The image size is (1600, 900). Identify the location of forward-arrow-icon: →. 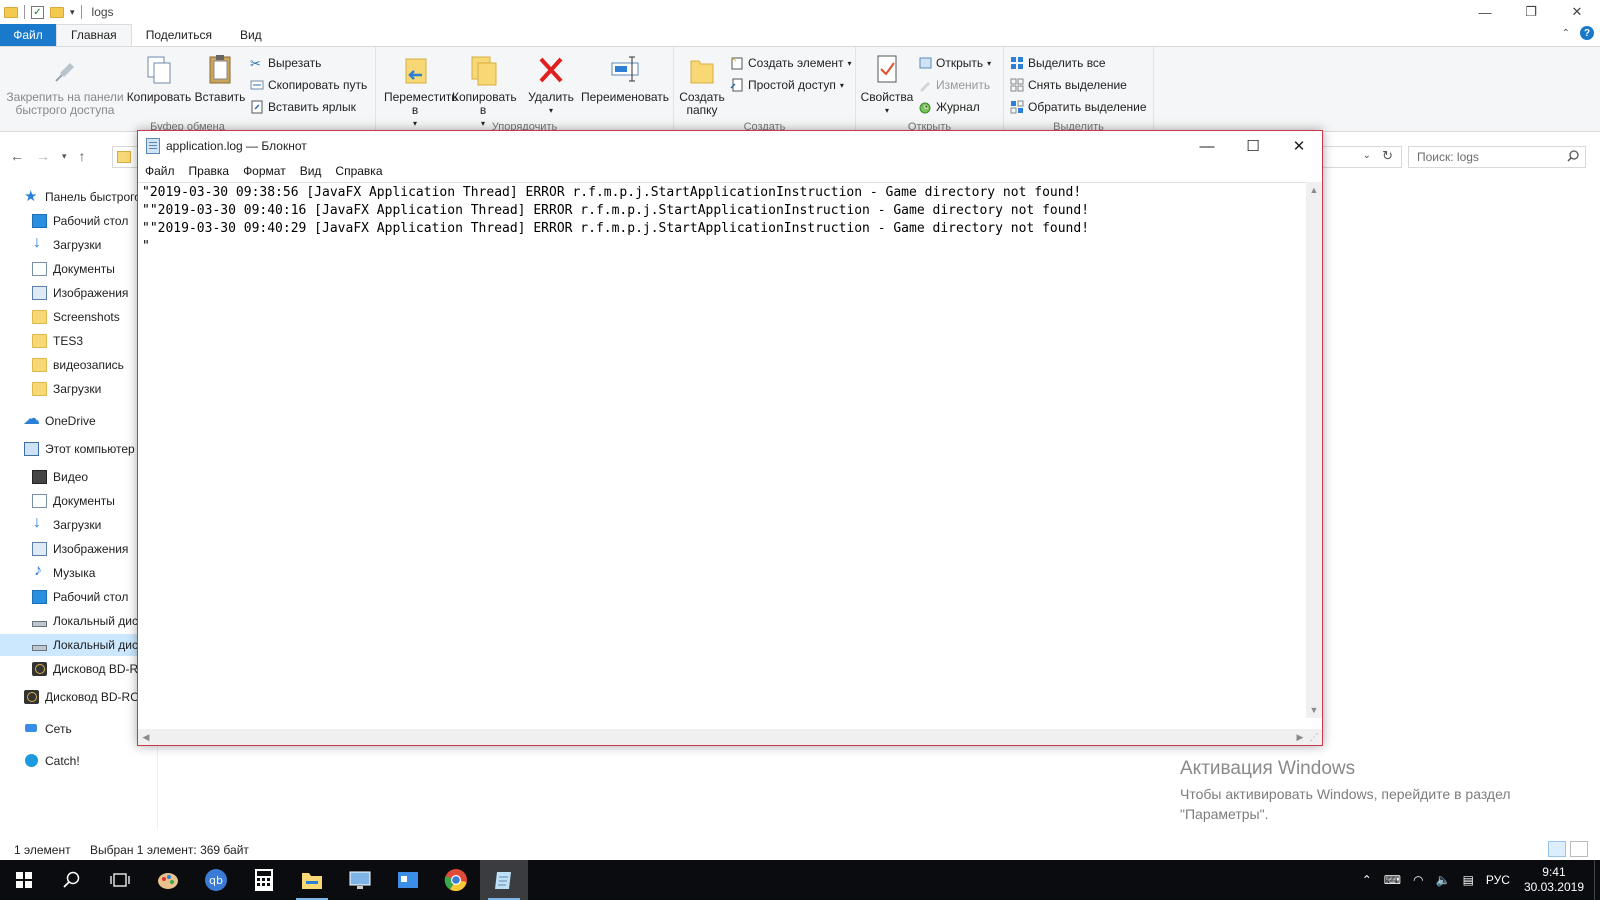
(43, 156).